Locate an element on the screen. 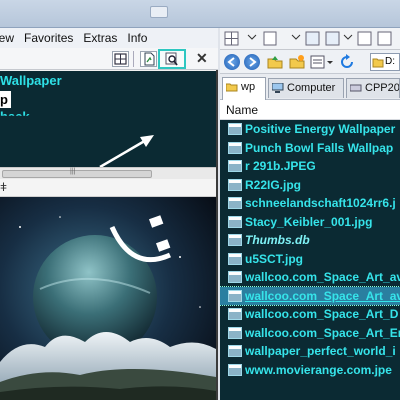  file-name: r 291b.JPEG is located at coordinates (280, 166).